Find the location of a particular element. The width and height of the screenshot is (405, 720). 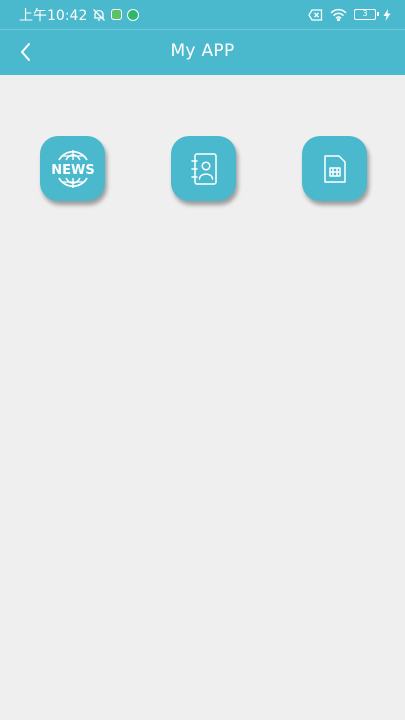

battery-icon: 3 is located at coordinates (366, 14).